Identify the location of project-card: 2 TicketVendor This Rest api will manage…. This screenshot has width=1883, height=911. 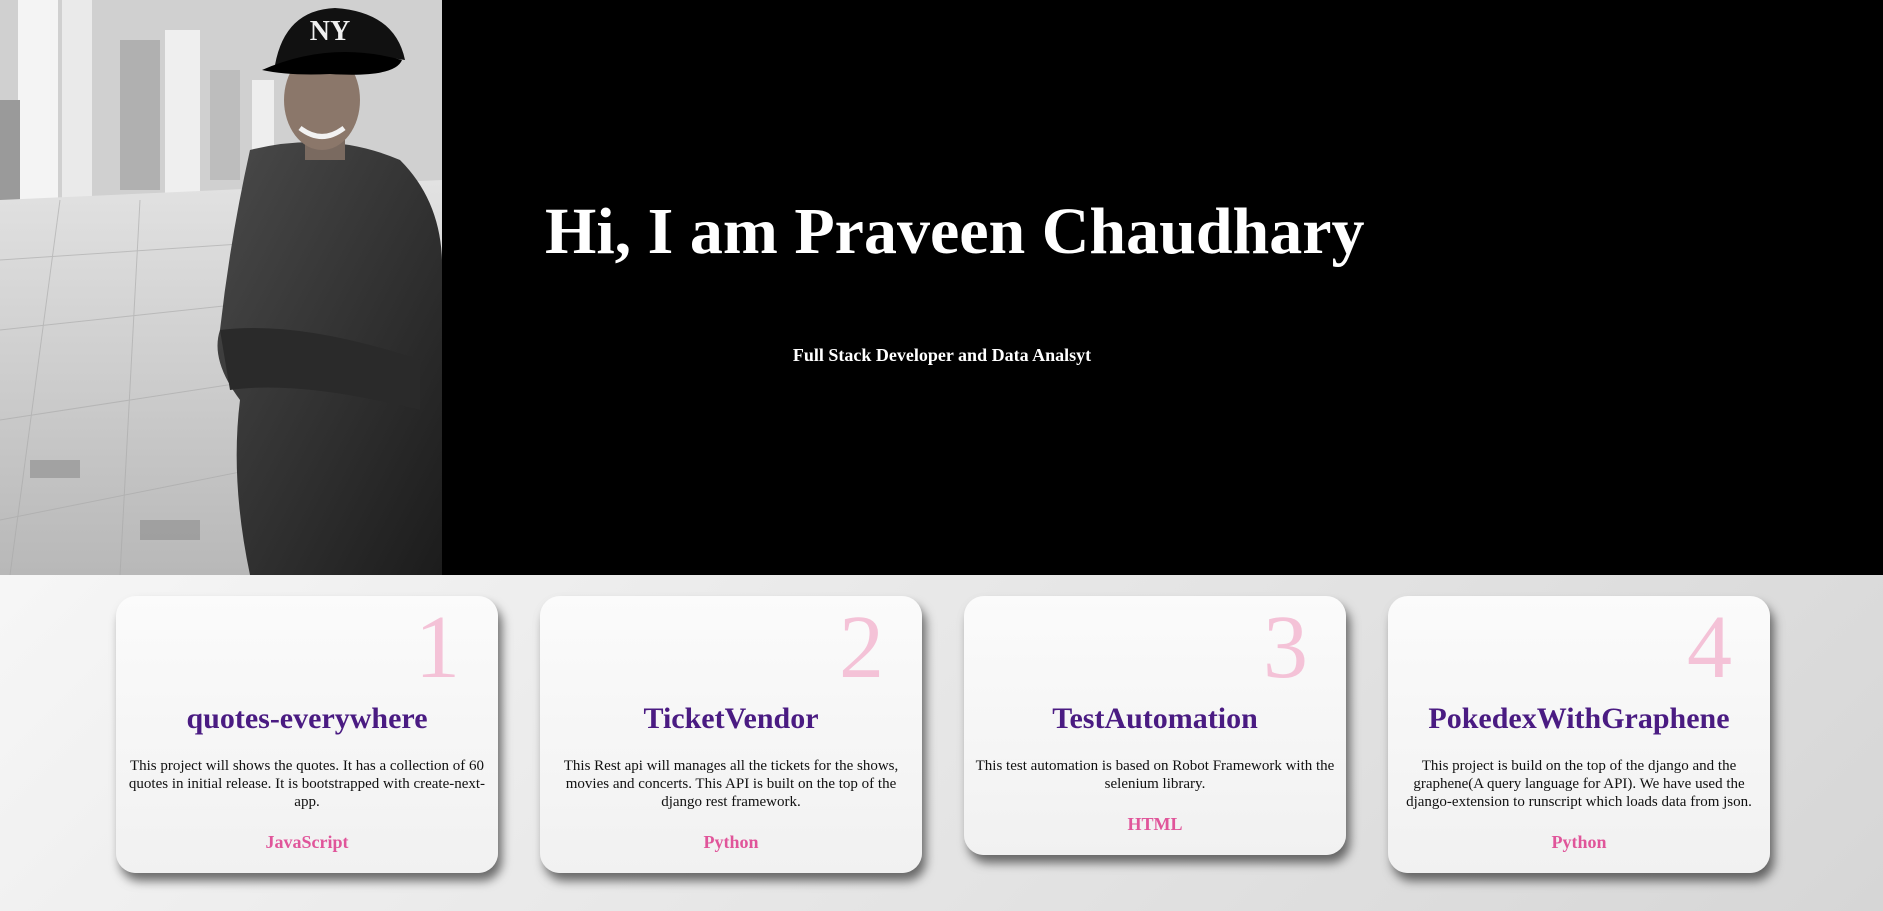
(731, 734).